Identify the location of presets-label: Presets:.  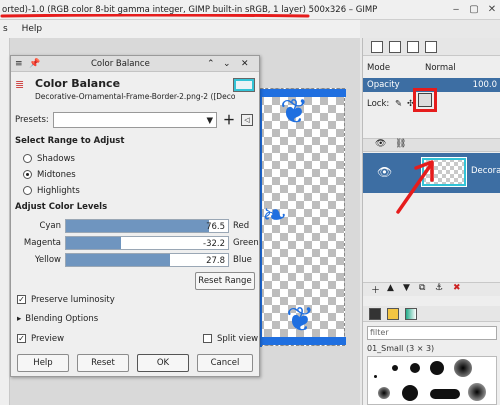
(32, 120).